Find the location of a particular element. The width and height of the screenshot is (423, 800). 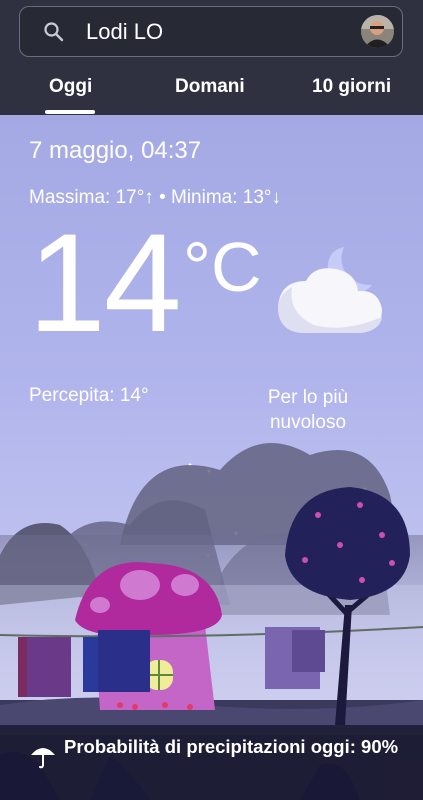

tab-10-days: 10 giorni is located at coordinates (351, 87).